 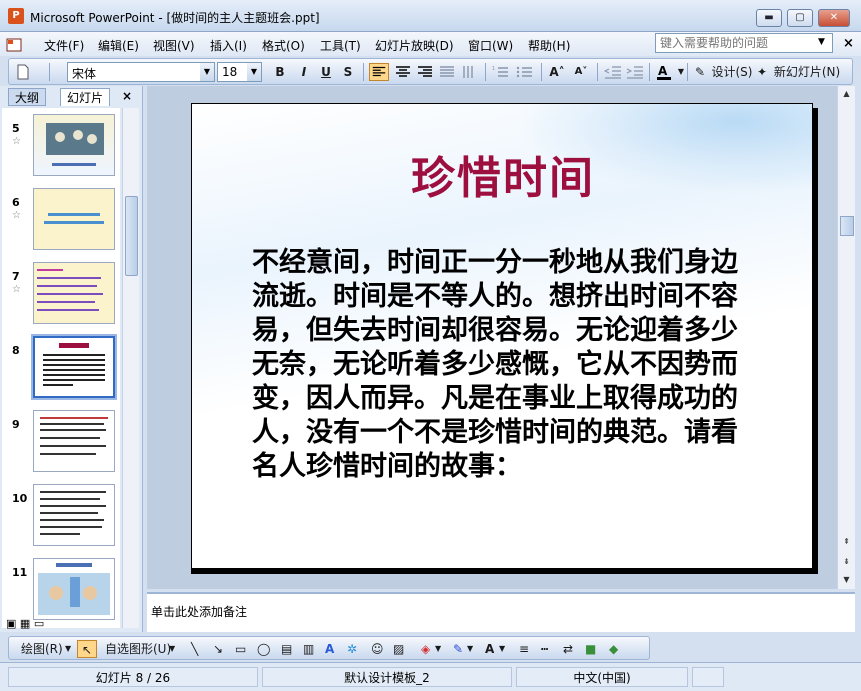 What do you see at coordinates (15, 45) in the screenshot?
I see `document-icon` at bounding box center [15, 45].